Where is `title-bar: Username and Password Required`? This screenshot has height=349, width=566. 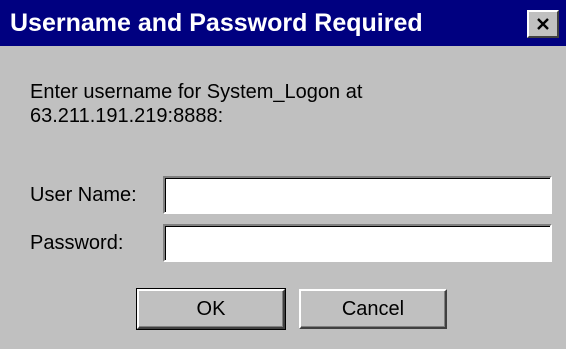
title-bar: Username and Password Required is located at coordinates (283, 23).